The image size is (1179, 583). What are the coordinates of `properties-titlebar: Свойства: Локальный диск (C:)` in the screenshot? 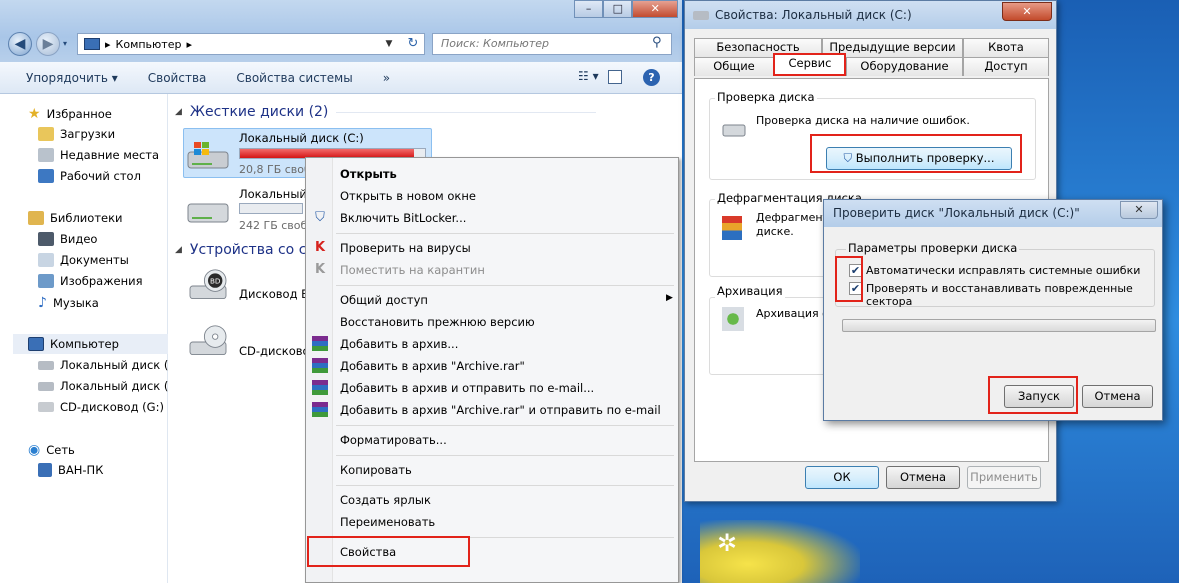 It's located at (870, 15).